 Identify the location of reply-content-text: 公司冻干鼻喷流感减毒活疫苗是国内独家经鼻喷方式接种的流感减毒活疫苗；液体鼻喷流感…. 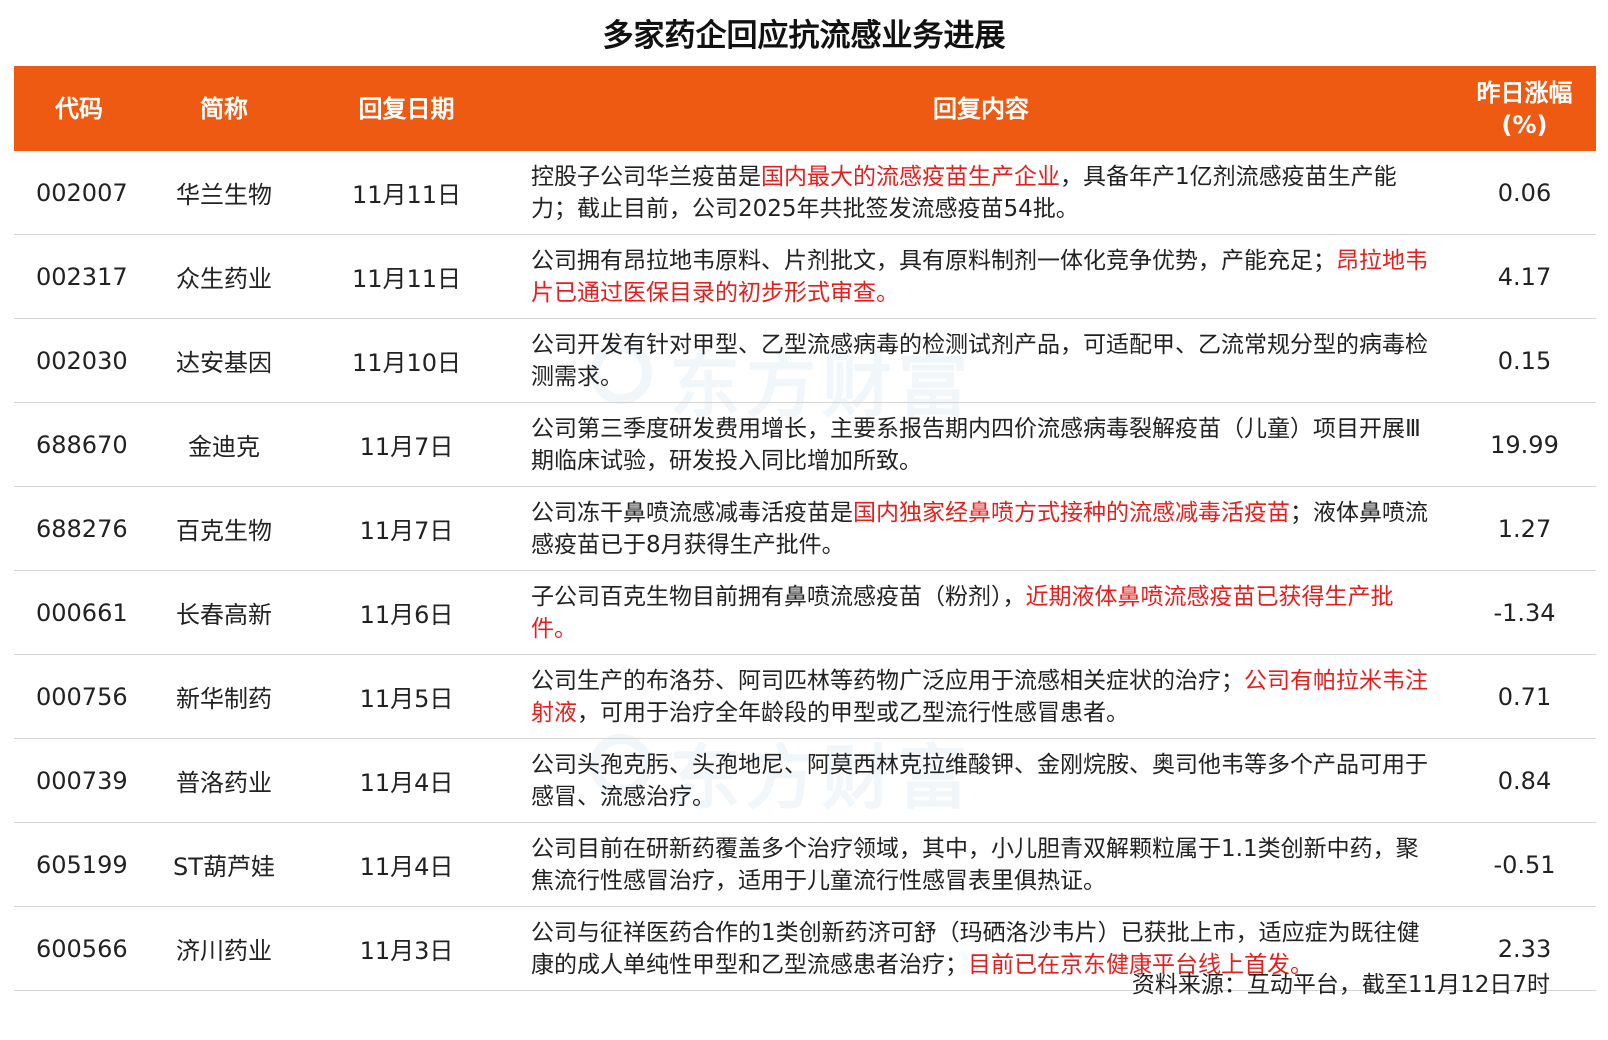
(983, 529).